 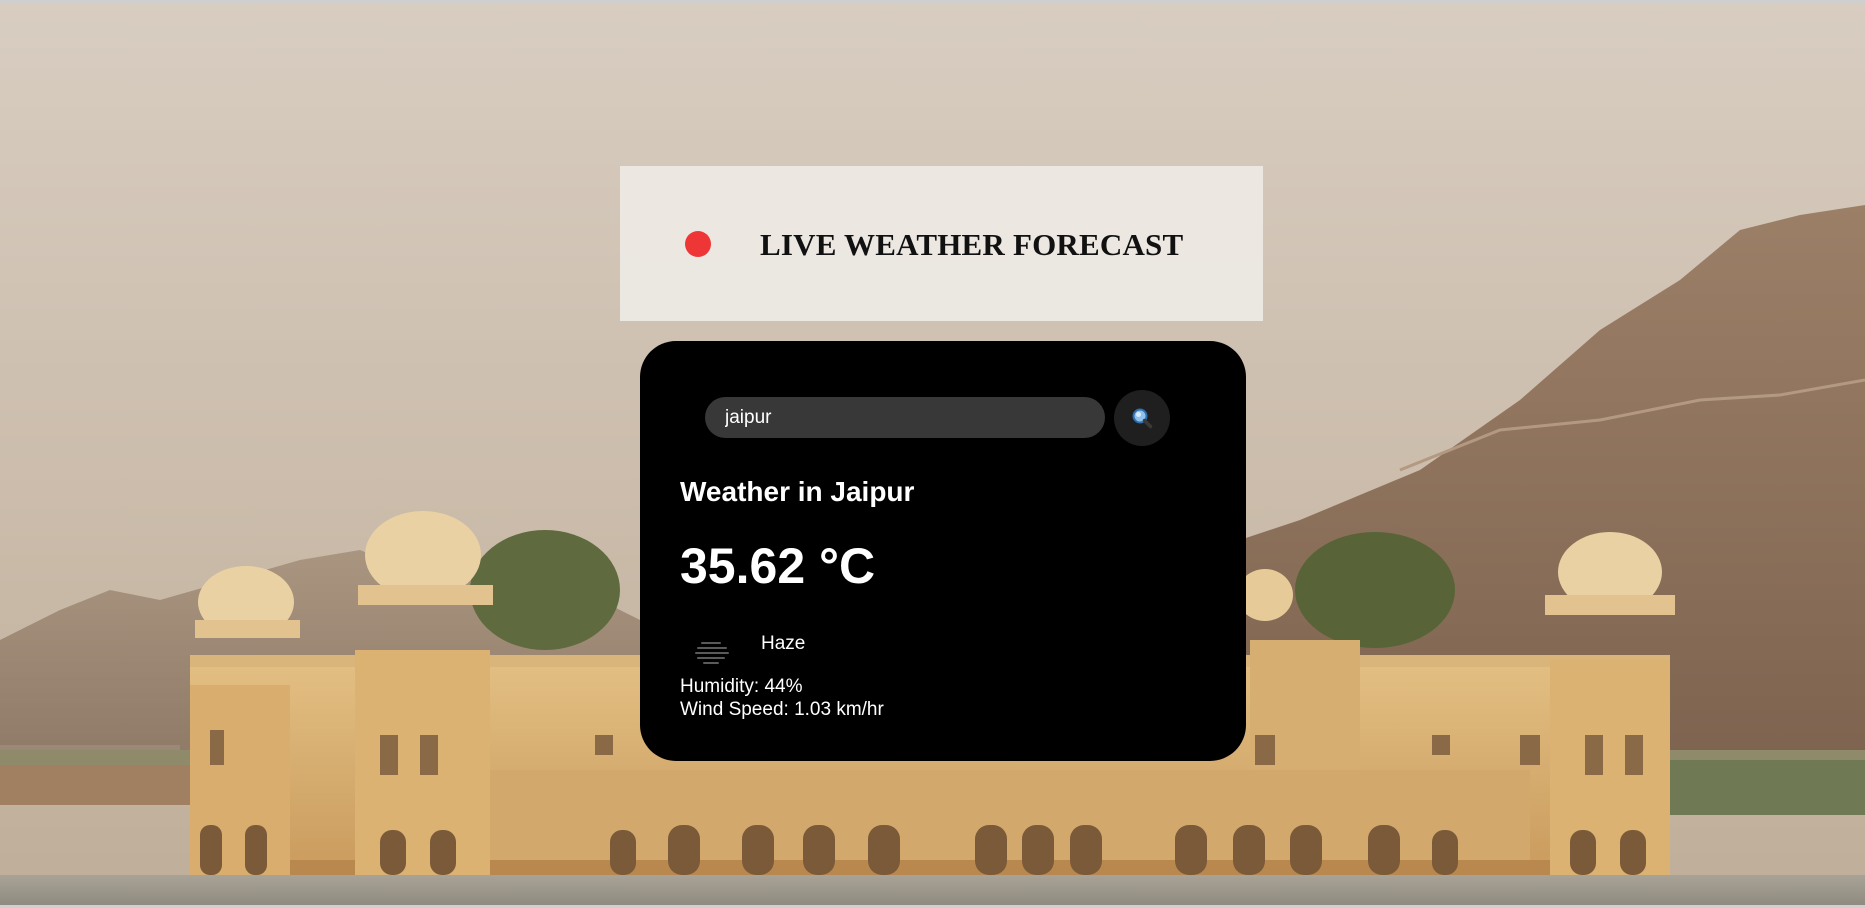 I want to click on search-button, so click(x=1142, y=418).